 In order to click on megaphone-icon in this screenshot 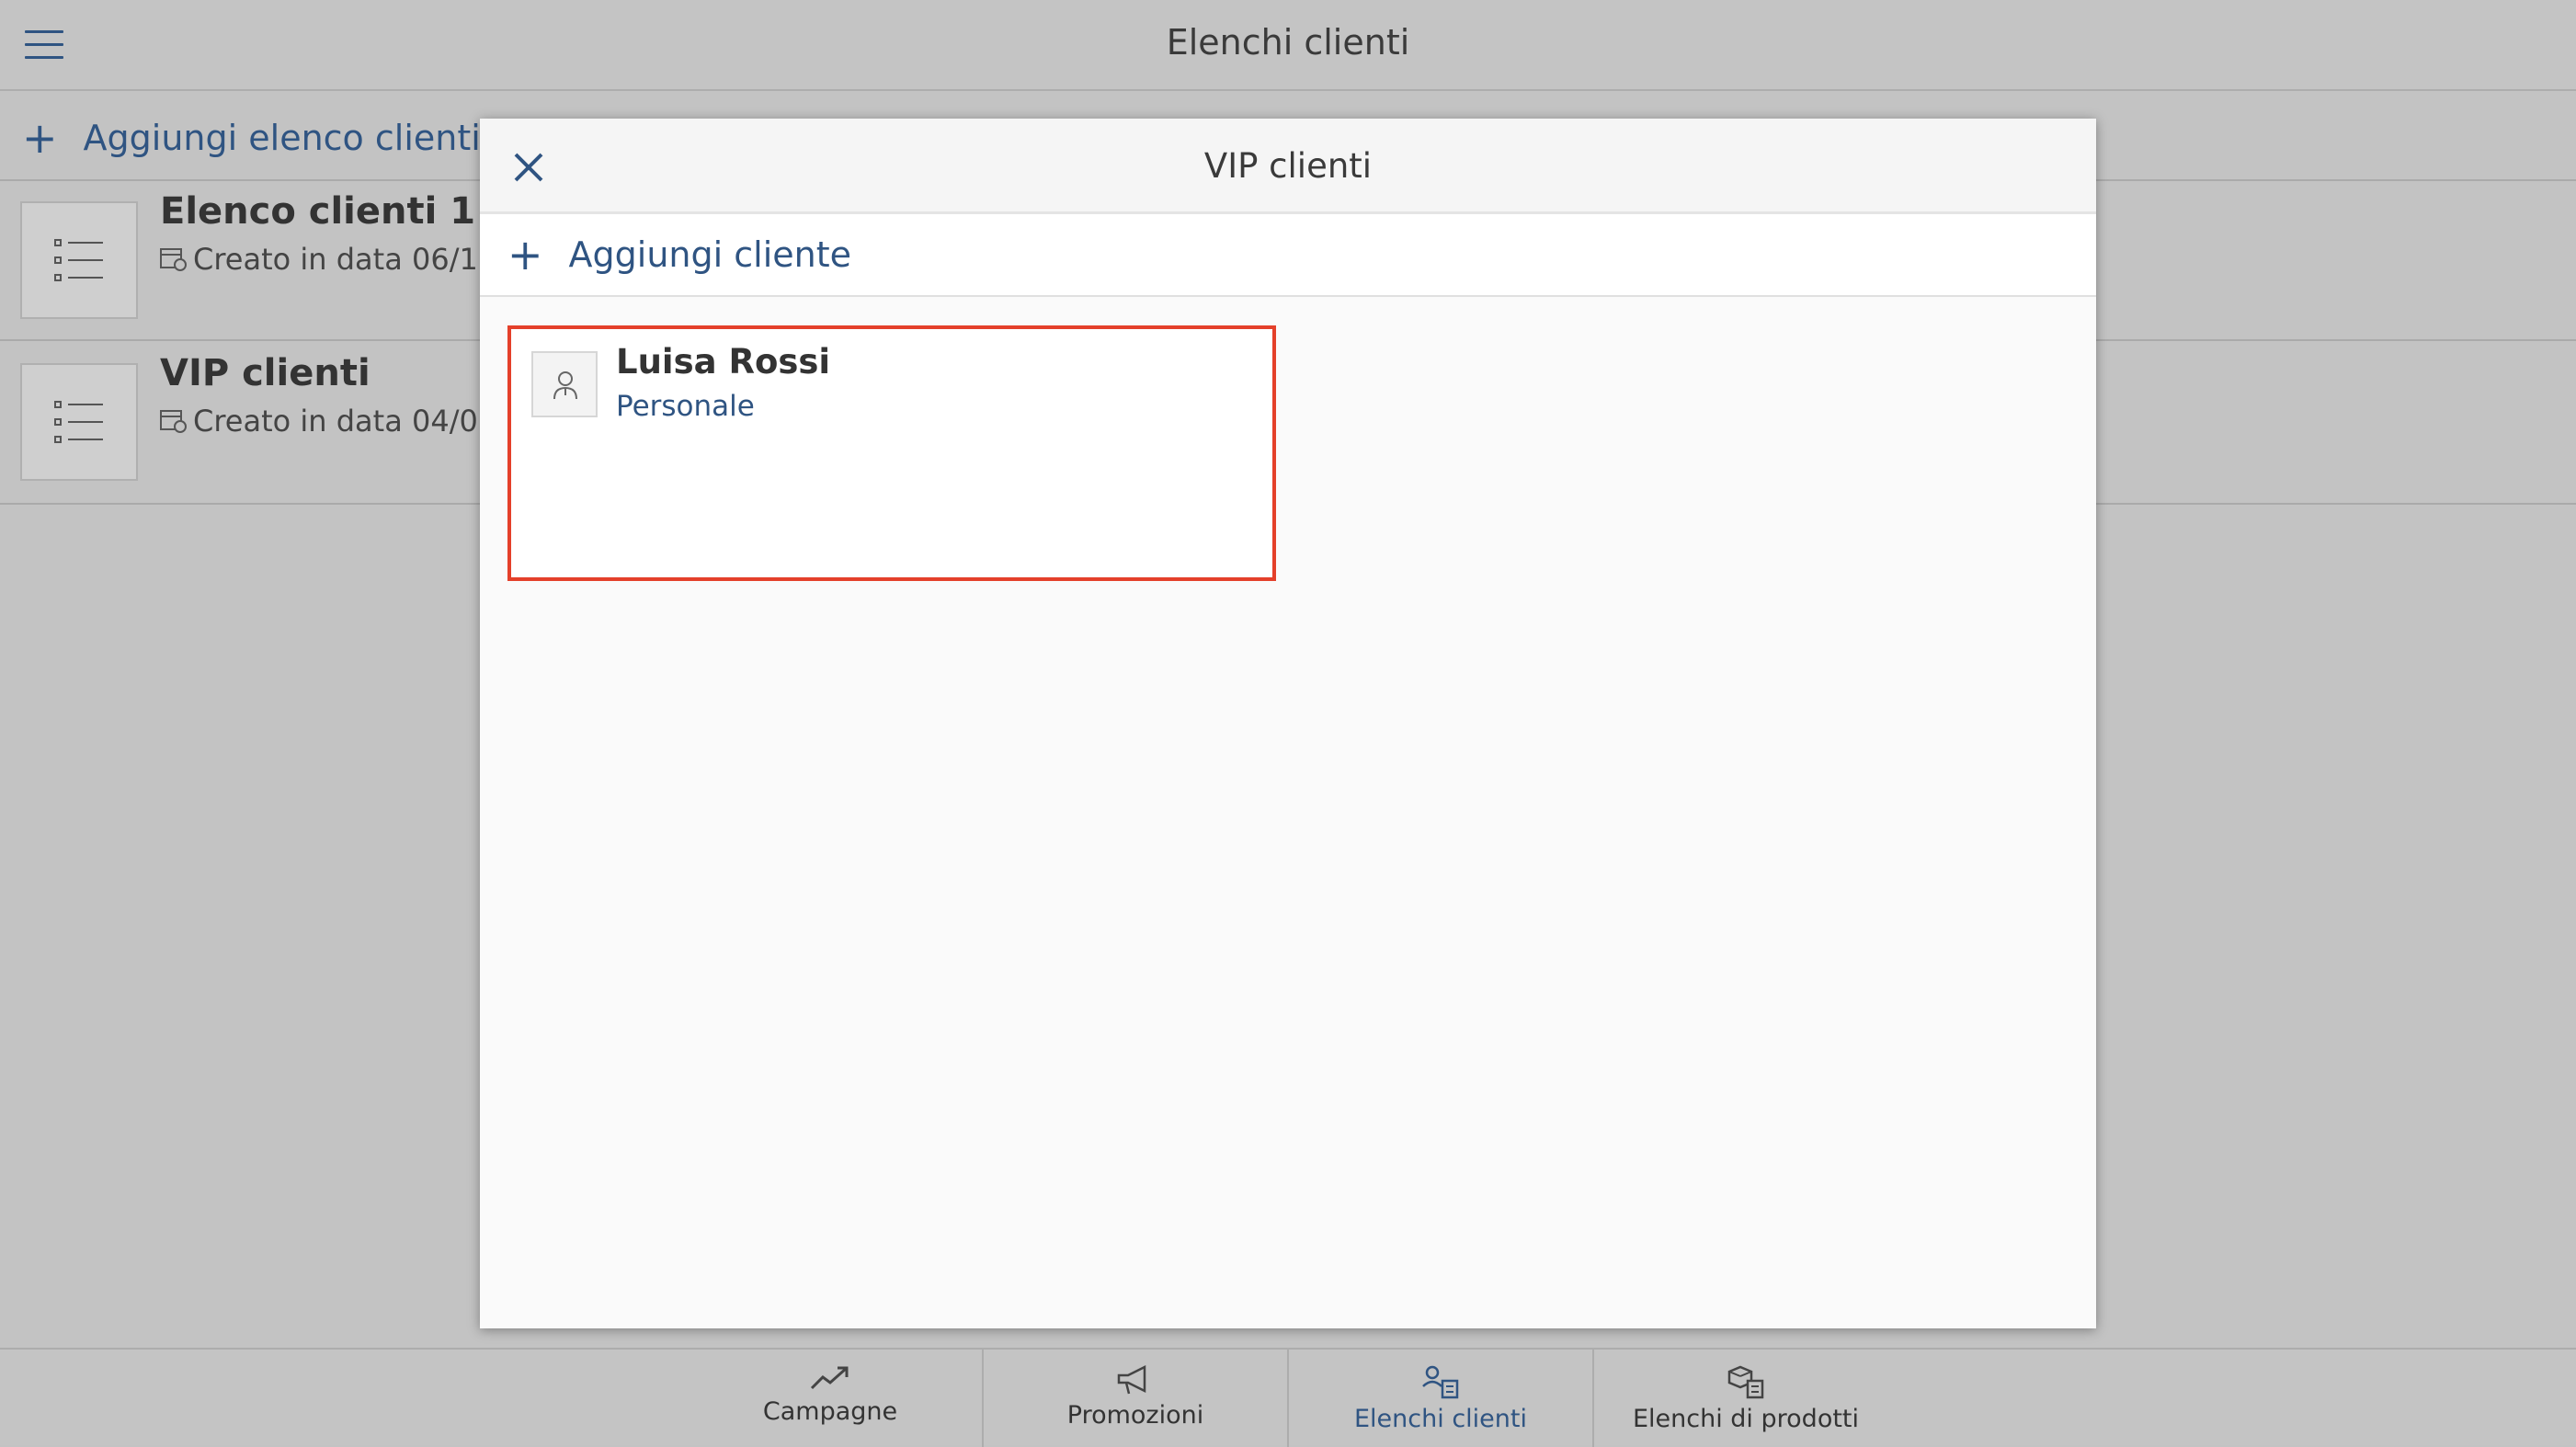, I will do `click(1131, 1379)`.